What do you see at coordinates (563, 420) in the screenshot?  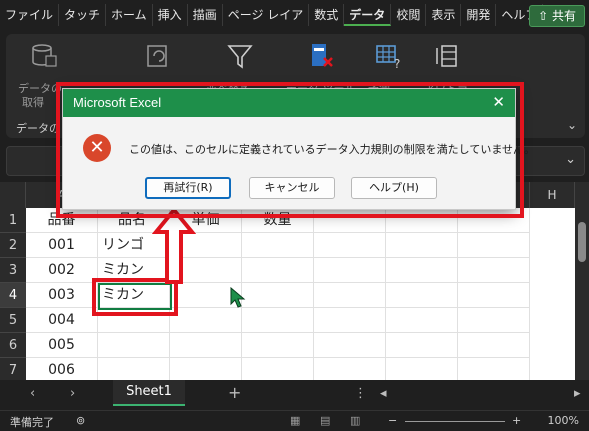 I see `zoom-level: 100%` at bounding box center [563, 420].